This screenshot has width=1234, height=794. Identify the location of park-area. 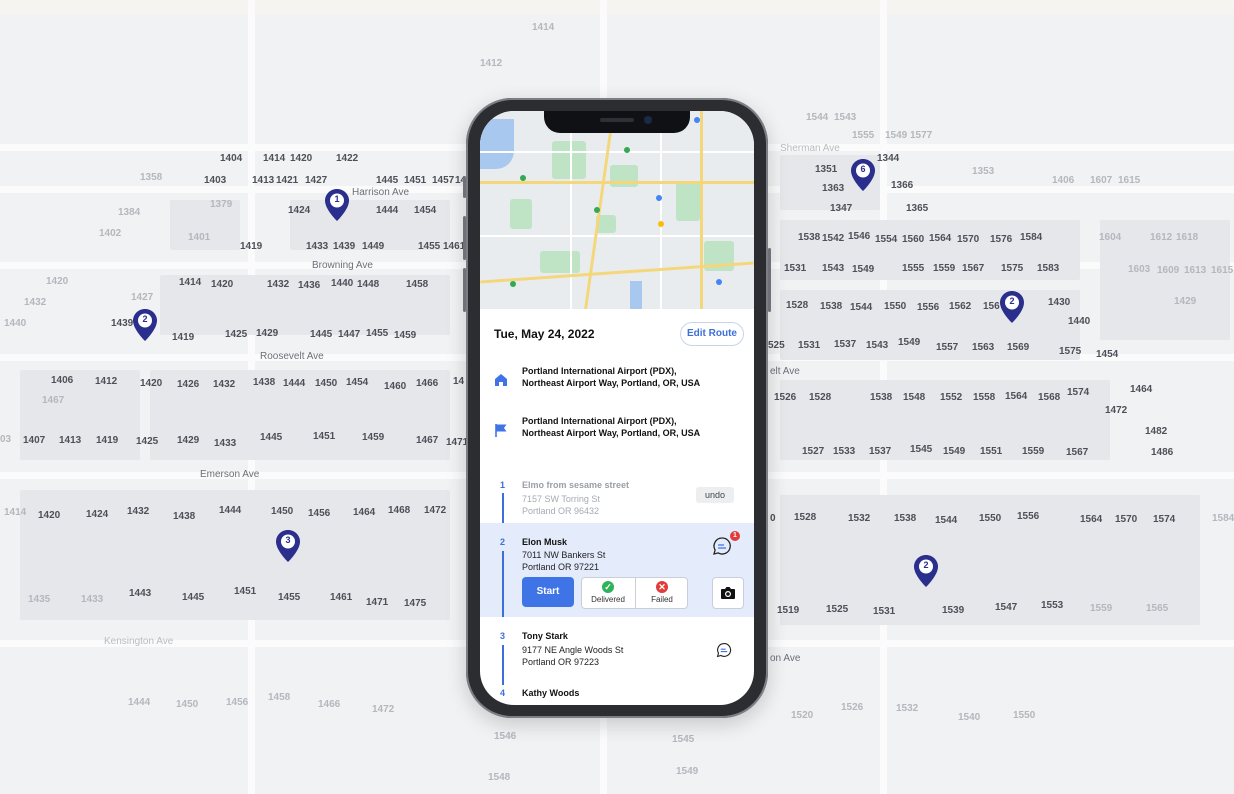
(560, 262).